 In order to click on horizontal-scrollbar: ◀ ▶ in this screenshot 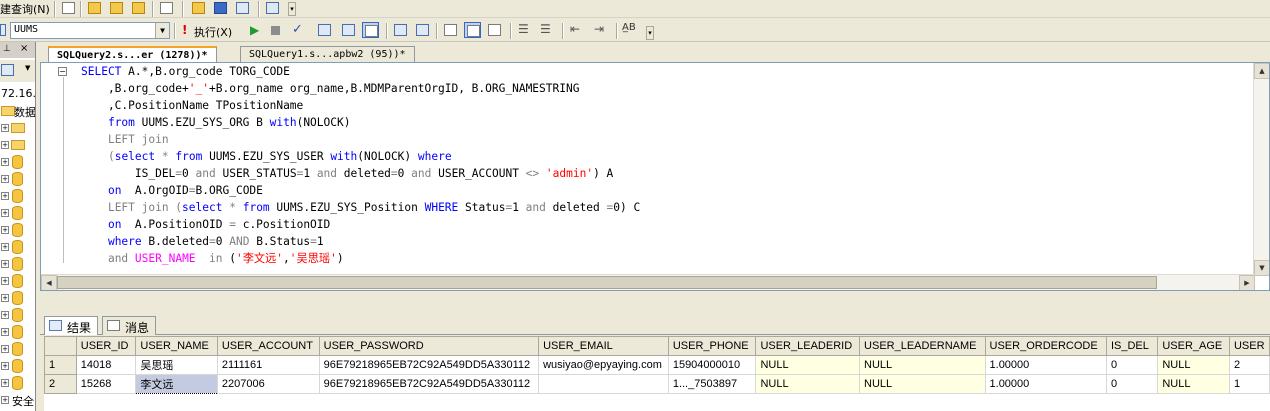, I will do `click(648, 282)`.